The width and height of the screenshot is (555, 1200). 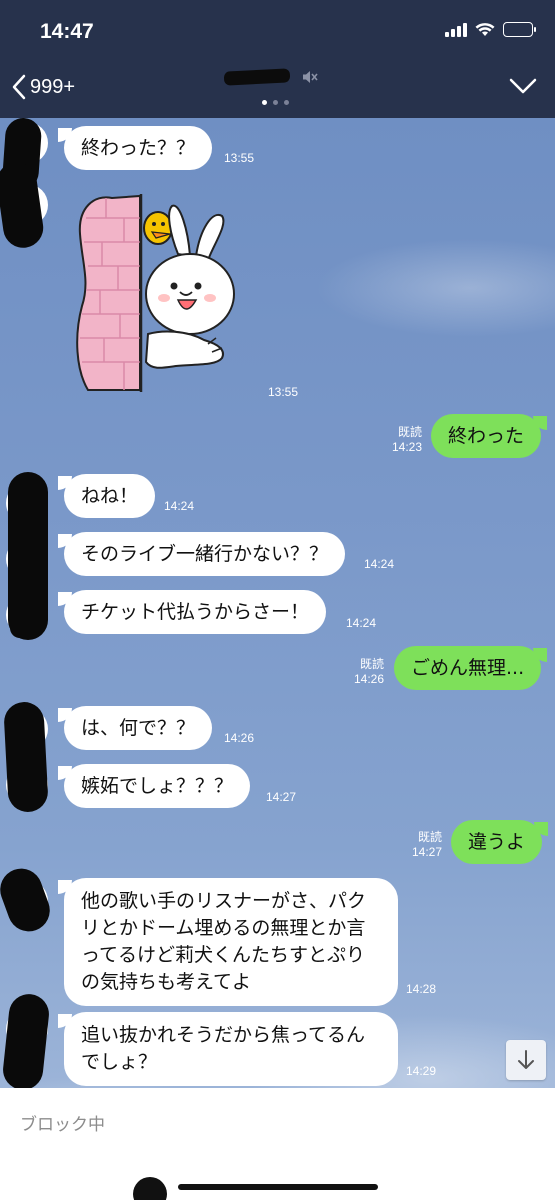 What do you see at coordinates (67, 31) in the screenshot?
I see `status-time: 14:47` at bounding box center [67, 31].